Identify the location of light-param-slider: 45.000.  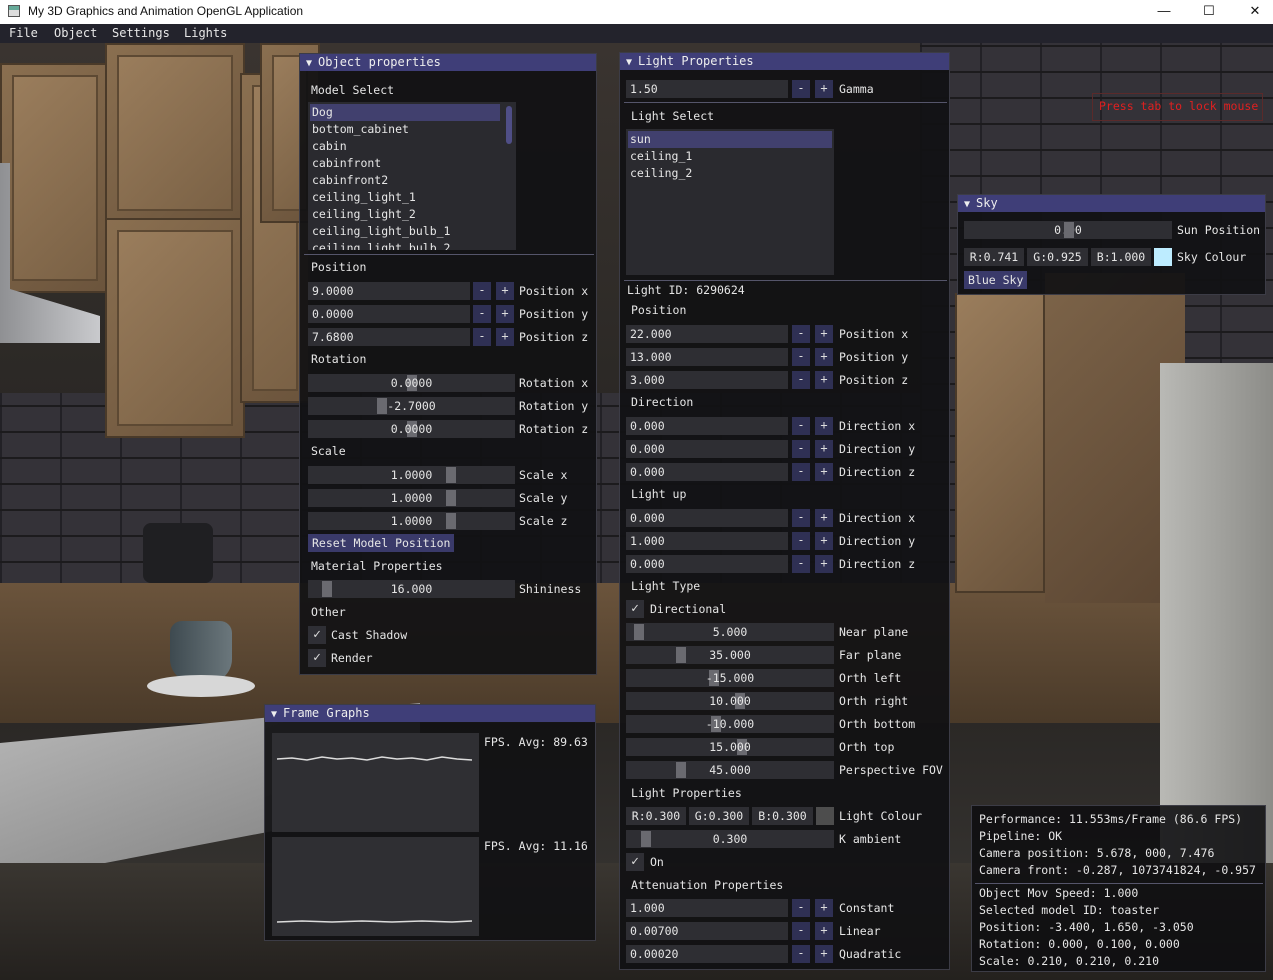
(730, 770).